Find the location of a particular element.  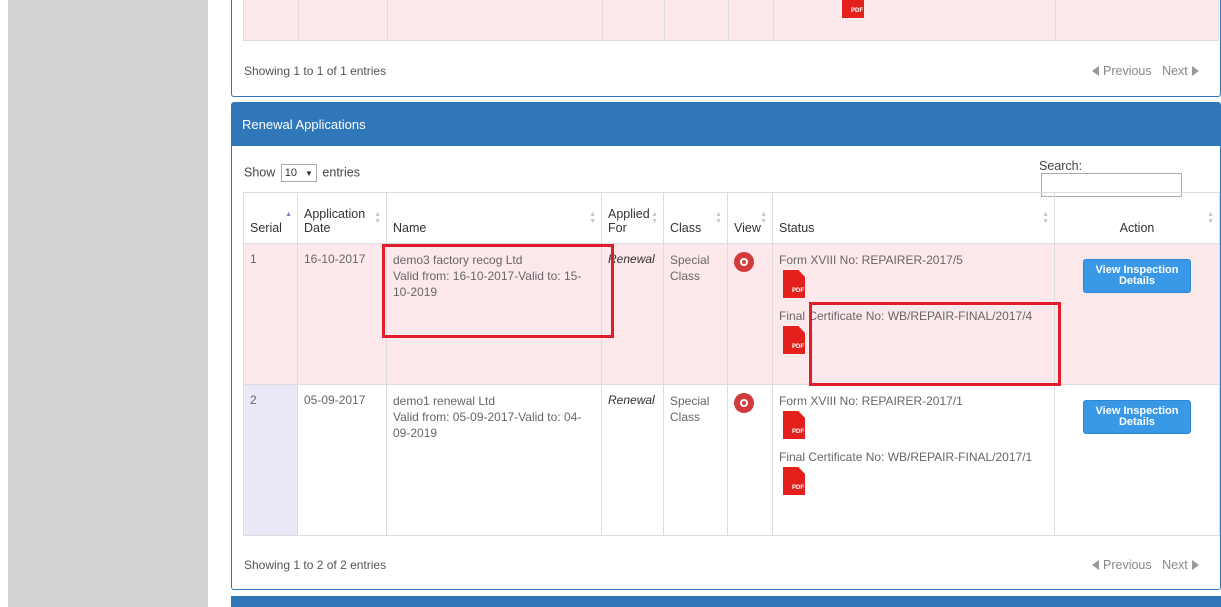

column-view: View ▲ ▼ is located at coordinates (750, 218).